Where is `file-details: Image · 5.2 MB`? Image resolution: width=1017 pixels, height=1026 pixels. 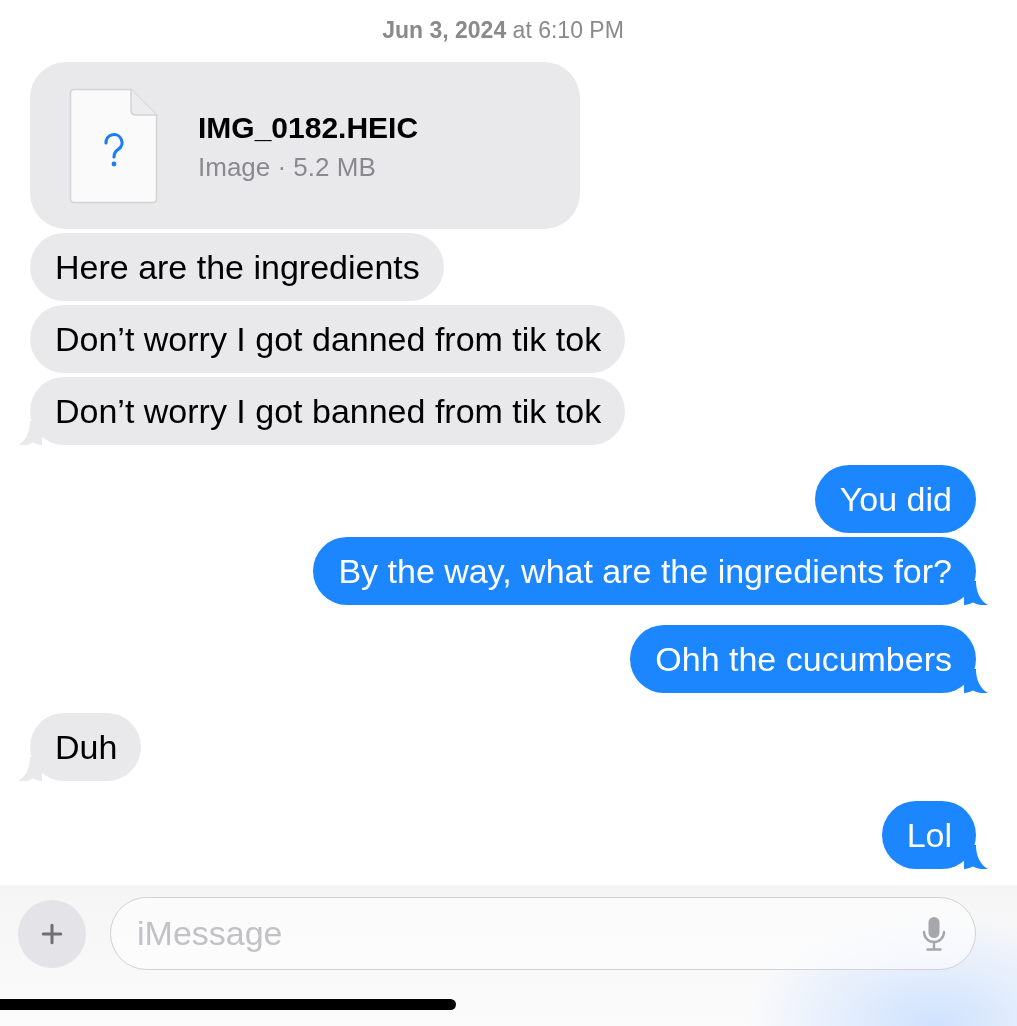
file-details: Image · 5.2 MB is located at coordinates (287, 166).